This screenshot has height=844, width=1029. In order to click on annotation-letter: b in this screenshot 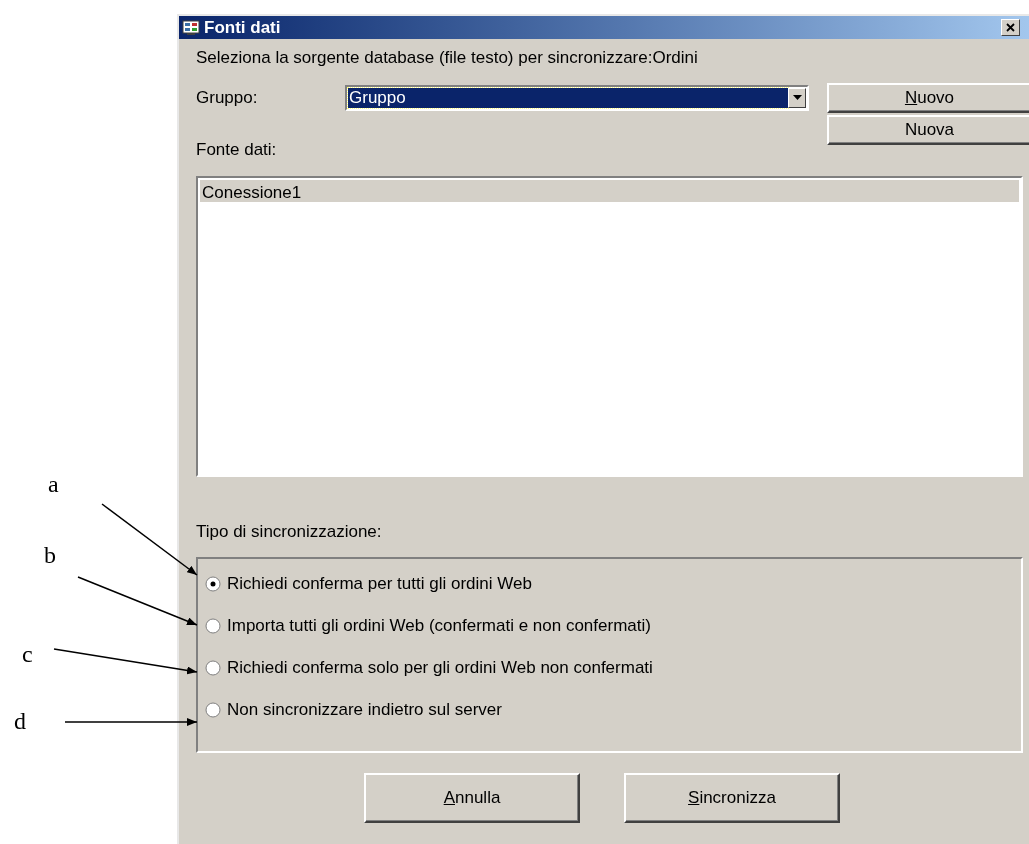, I will do `click(50, 555)`.